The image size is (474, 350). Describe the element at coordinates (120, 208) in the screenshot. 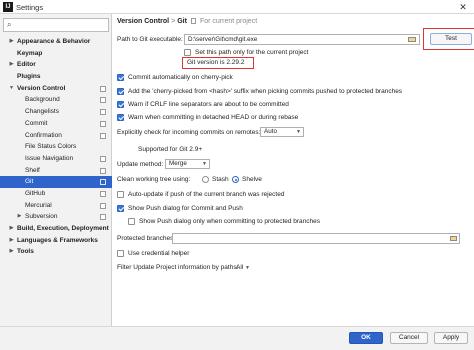

I see `show-push-checkbox` at that location.